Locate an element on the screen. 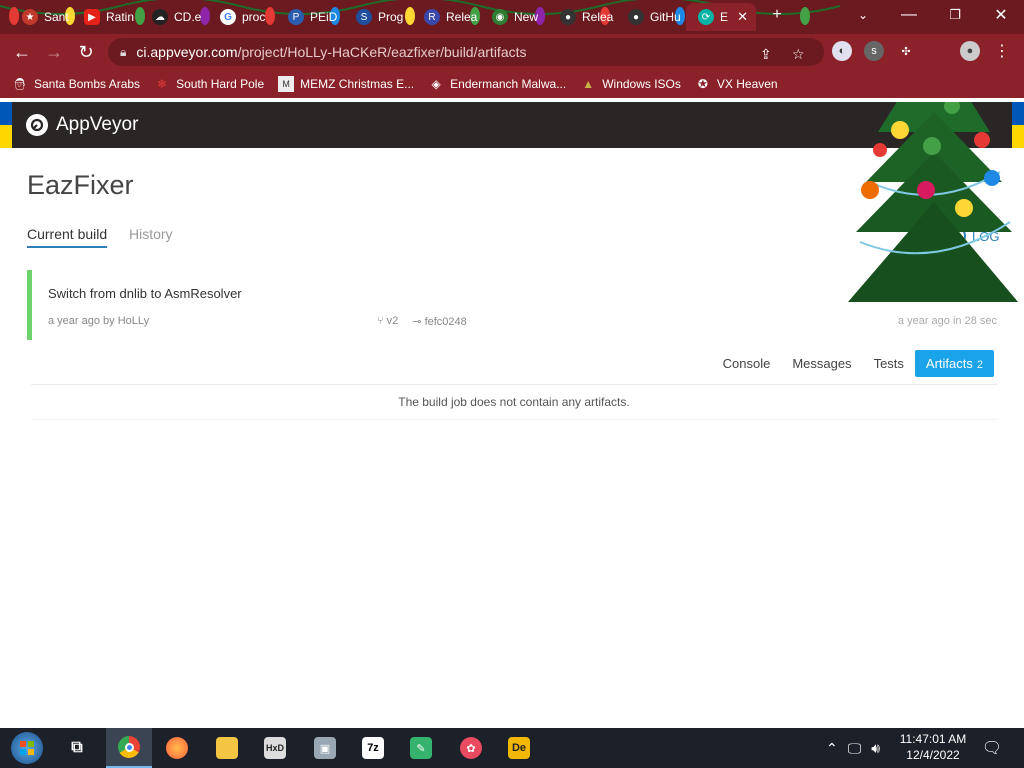  santa-icon: ★ is located at coordinates (30, 17).